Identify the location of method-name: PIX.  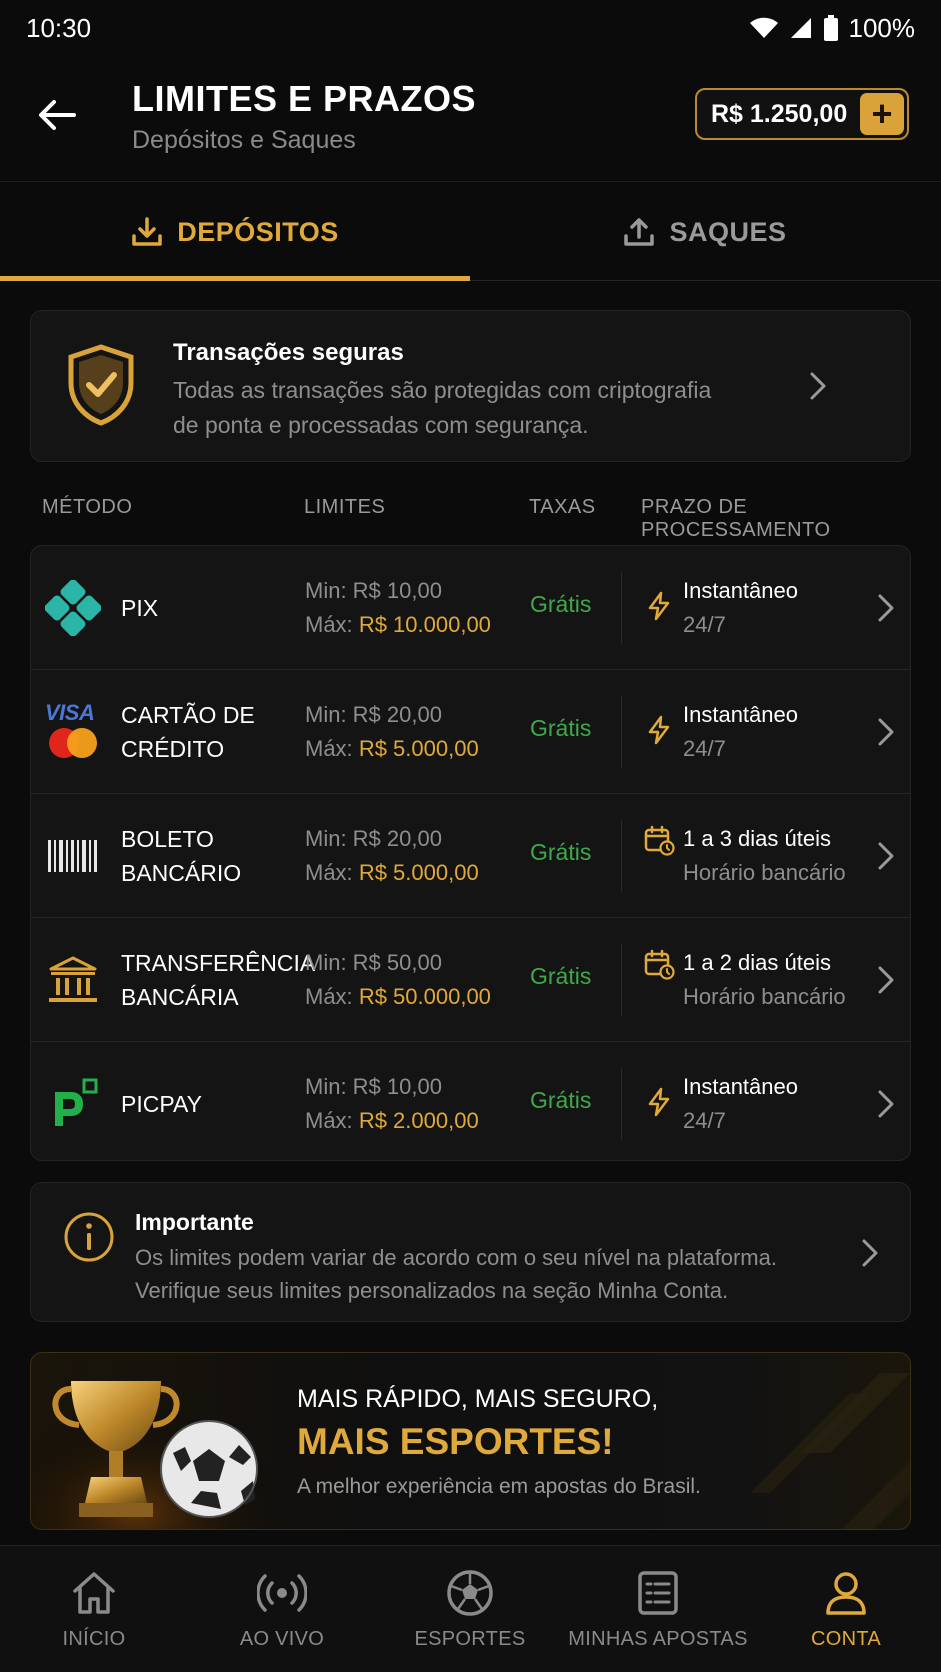
(139, 608).